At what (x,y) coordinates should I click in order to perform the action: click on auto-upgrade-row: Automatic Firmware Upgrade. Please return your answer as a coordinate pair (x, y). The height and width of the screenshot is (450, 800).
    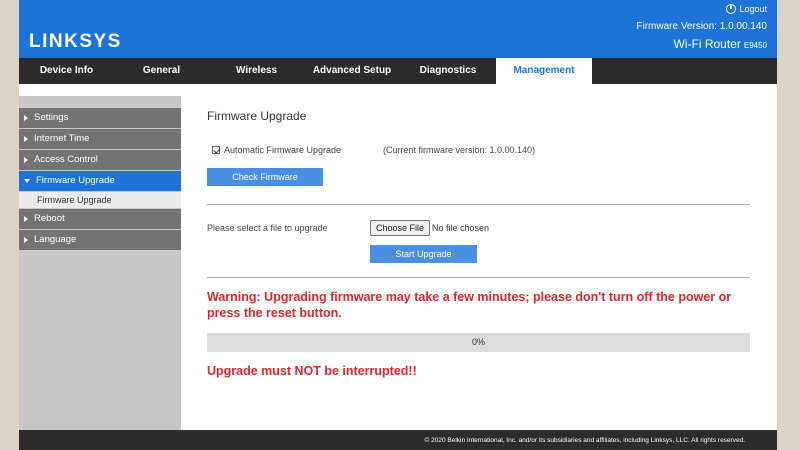
    Looking at the image, I should click on (276, 150).